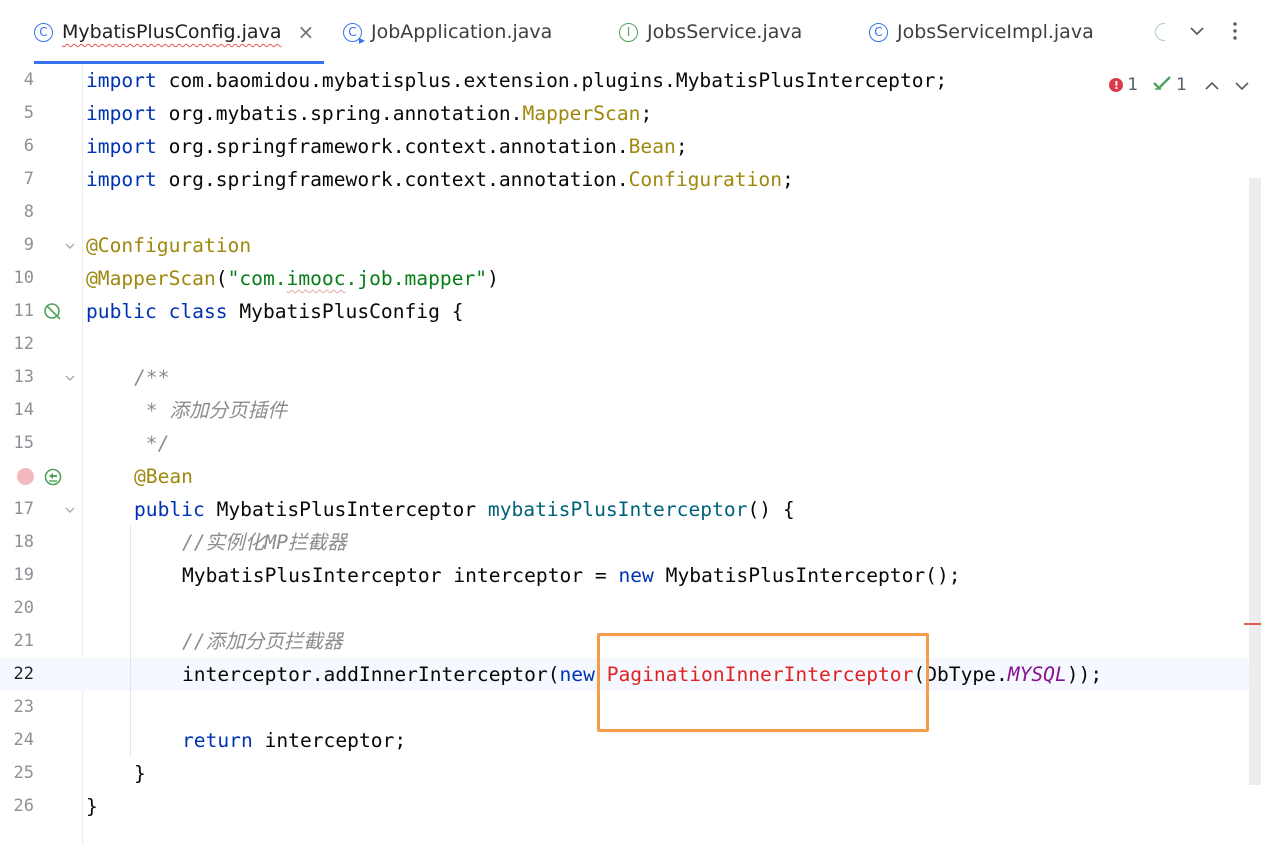  I want to click on code-line: 12, so click(630, 344).